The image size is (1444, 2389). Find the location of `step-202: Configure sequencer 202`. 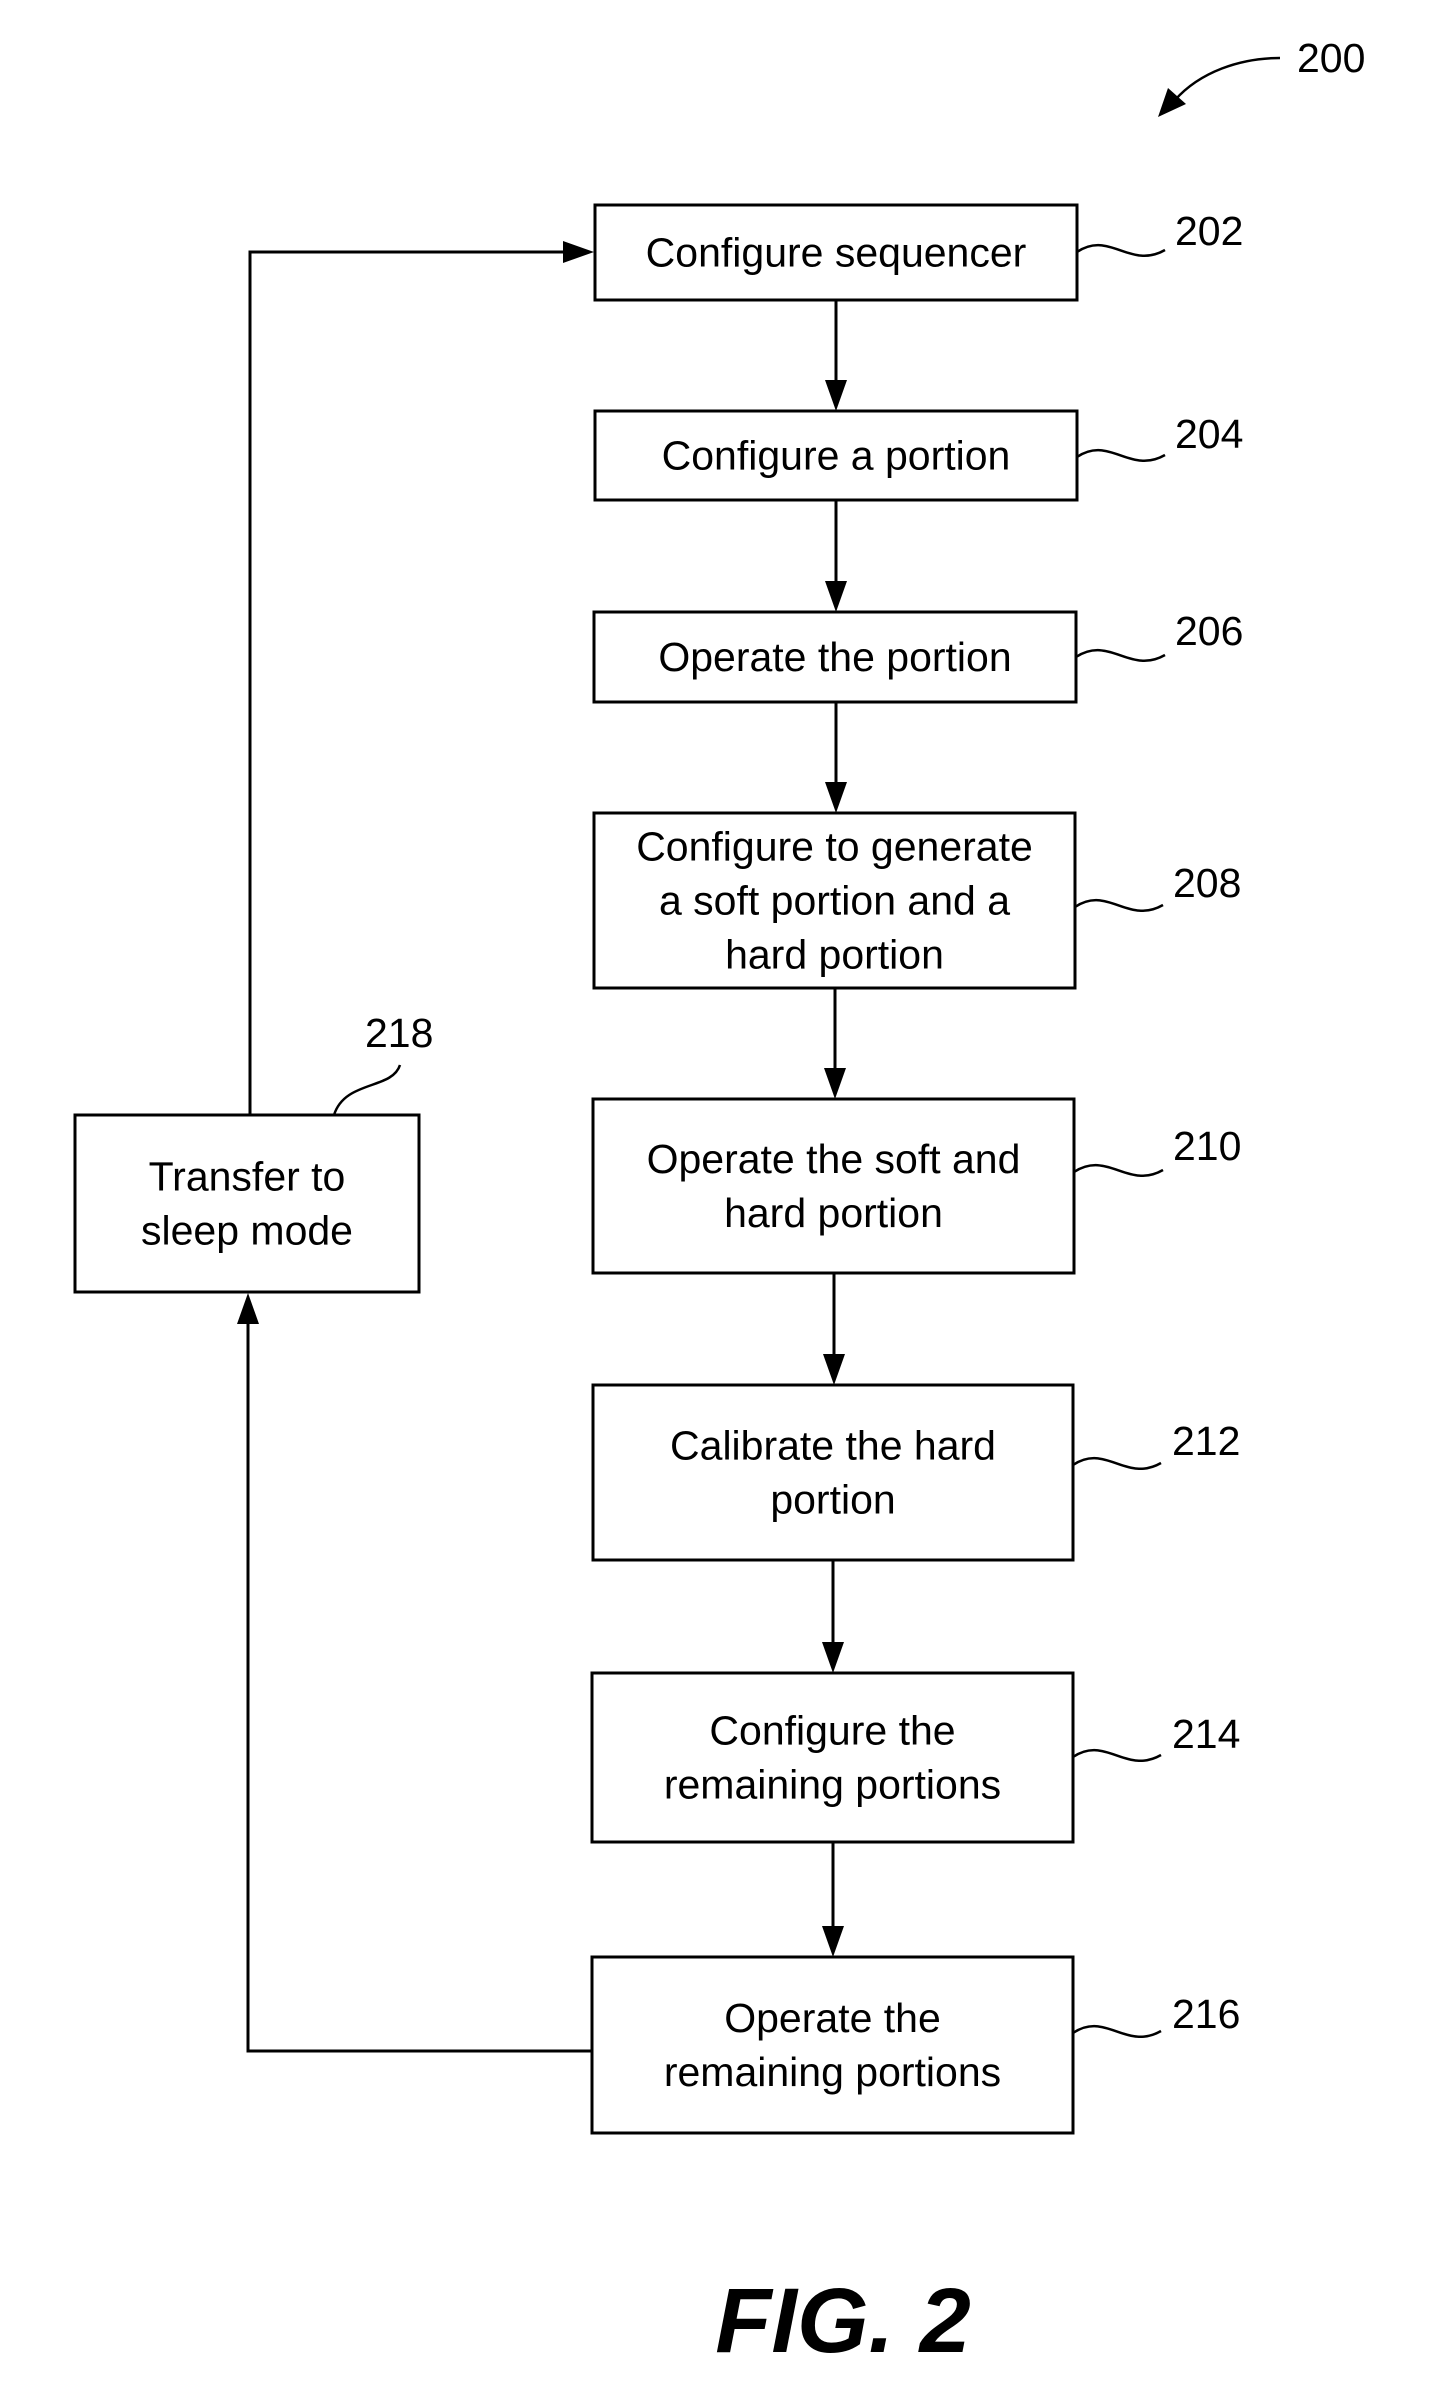

step-202: Configure sequencer 202 is located at coordinates (918, 252).